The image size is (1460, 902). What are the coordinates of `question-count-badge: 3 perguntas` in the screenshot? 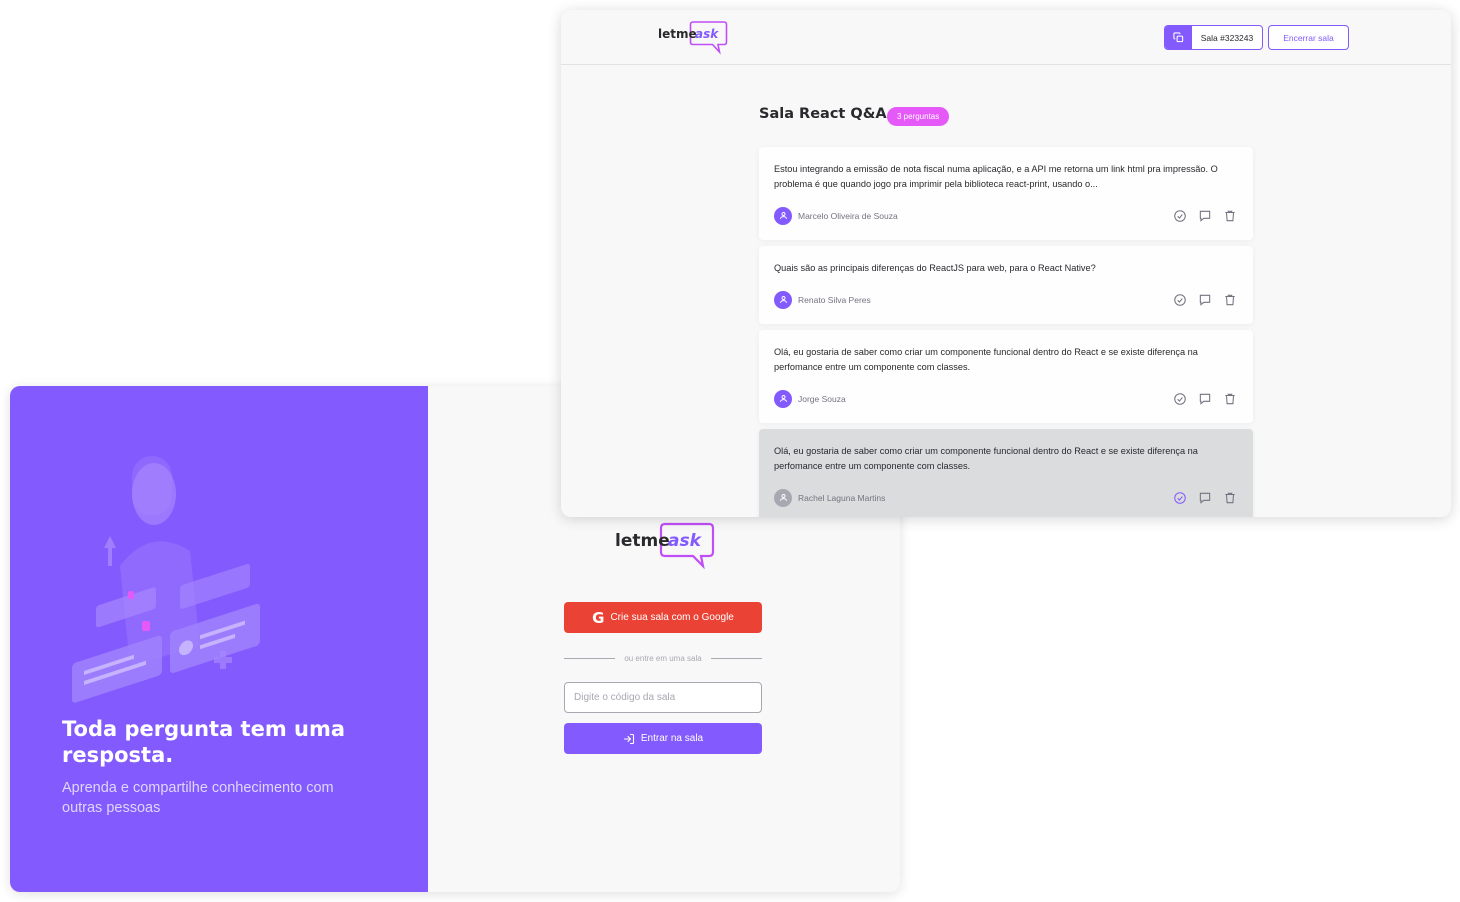 It's located at (918, 116).